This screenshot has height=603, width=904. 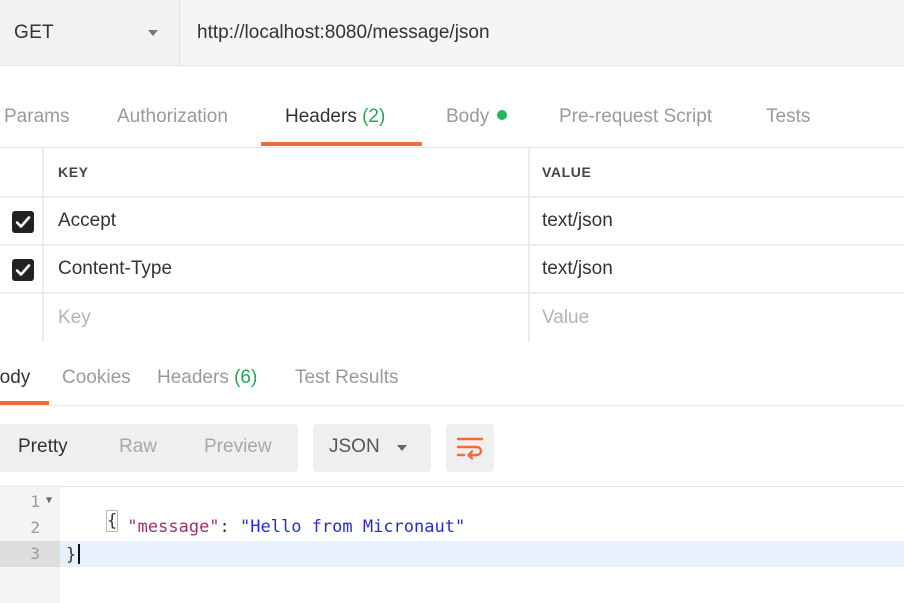 I want to click on tab-headers-count: (2), so click(x=374, y=116).